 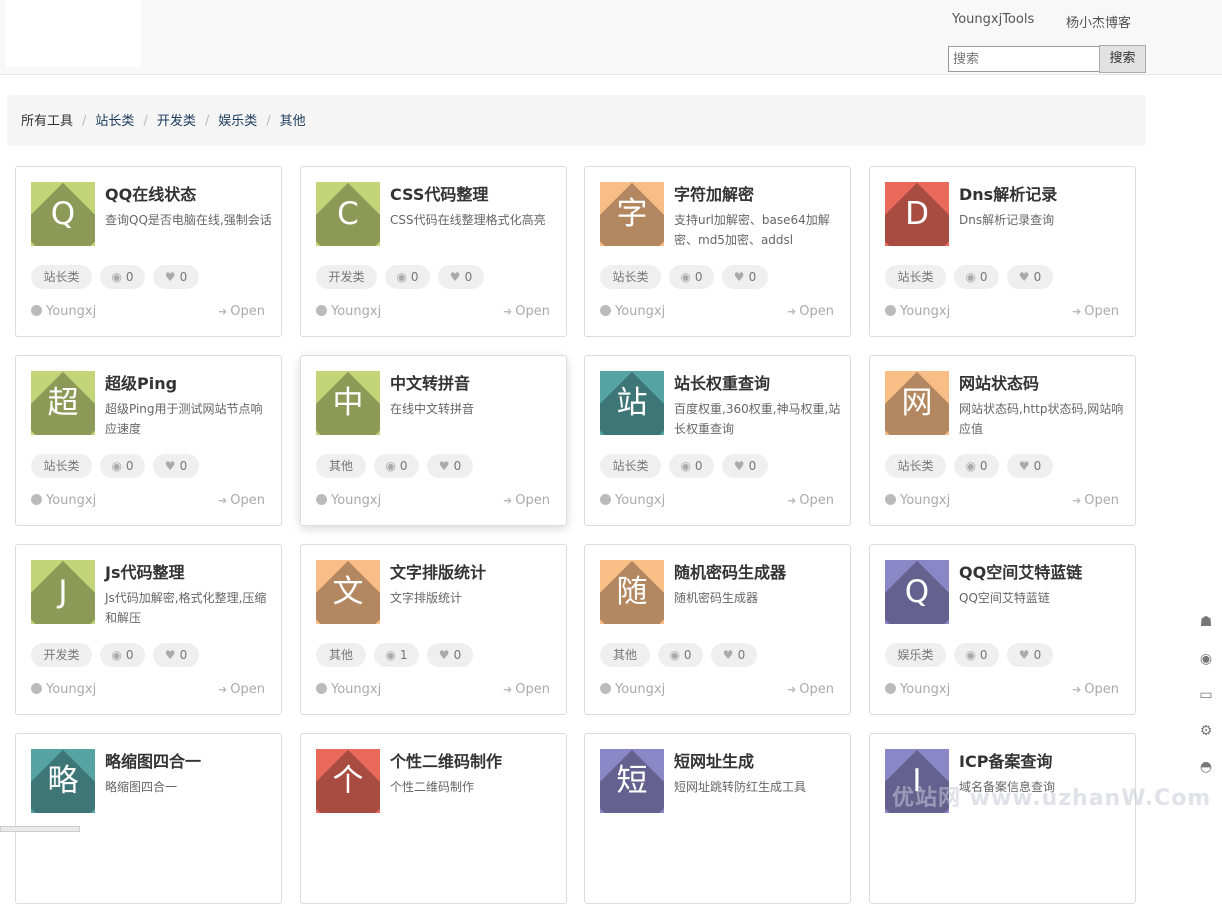 What do you see at coordinates (433, 440) in the screenshot?
I see `tool-card: 中中文转拼音 在线中文转拼音 其他 ◉ 0 ♥ 0 Youngxj ➜ Open` at bounding box center [433, 440].